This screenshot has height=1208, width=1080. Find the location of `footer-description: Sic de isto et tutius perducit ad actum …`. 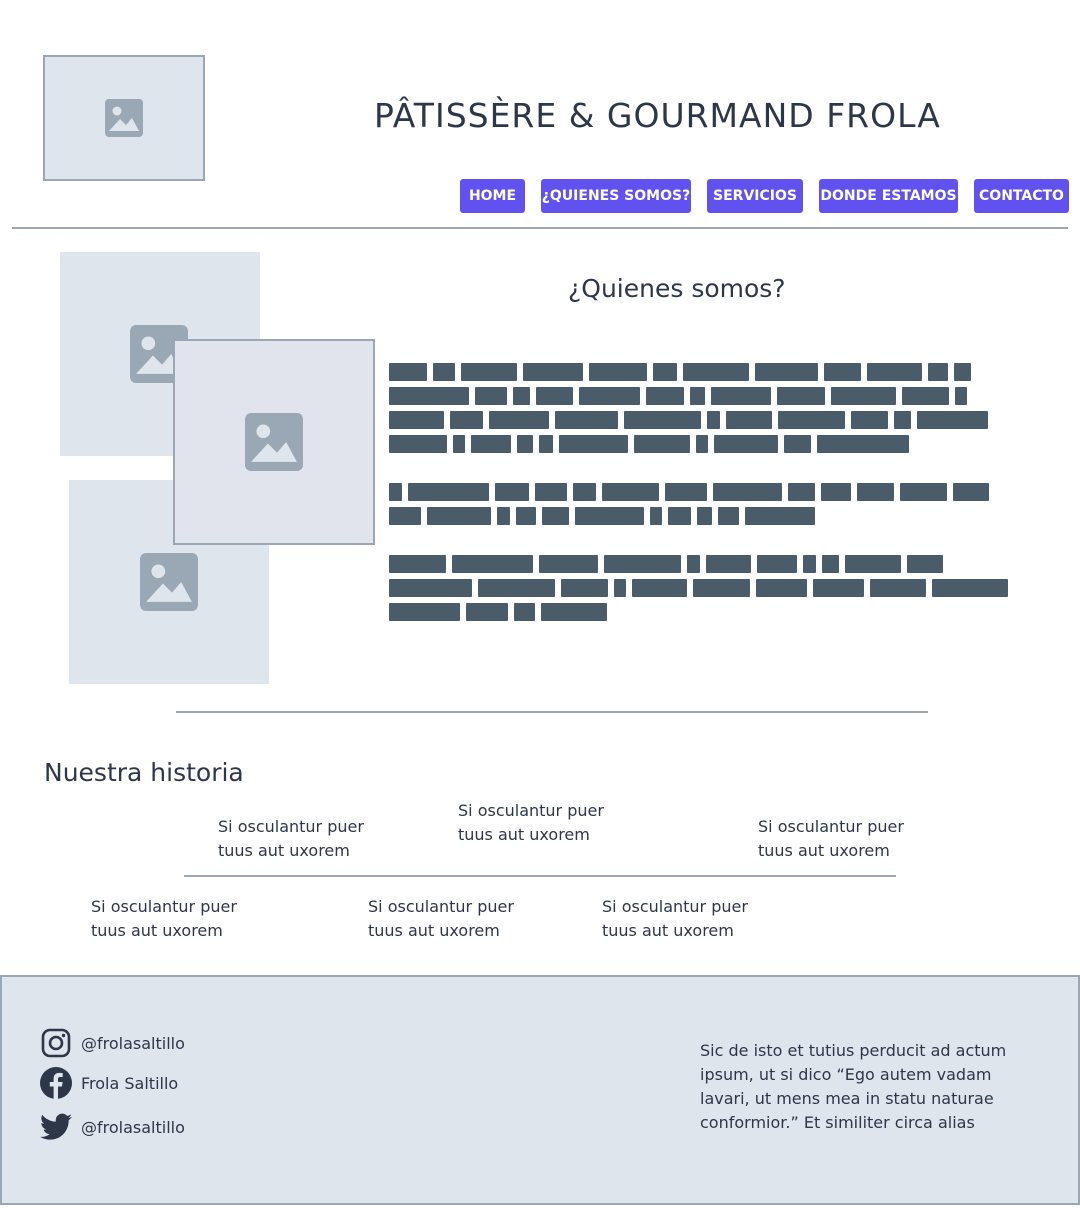

footer-description: Sic de isto et tutius perducit ad actum … is located at coordinates (853, 1086).